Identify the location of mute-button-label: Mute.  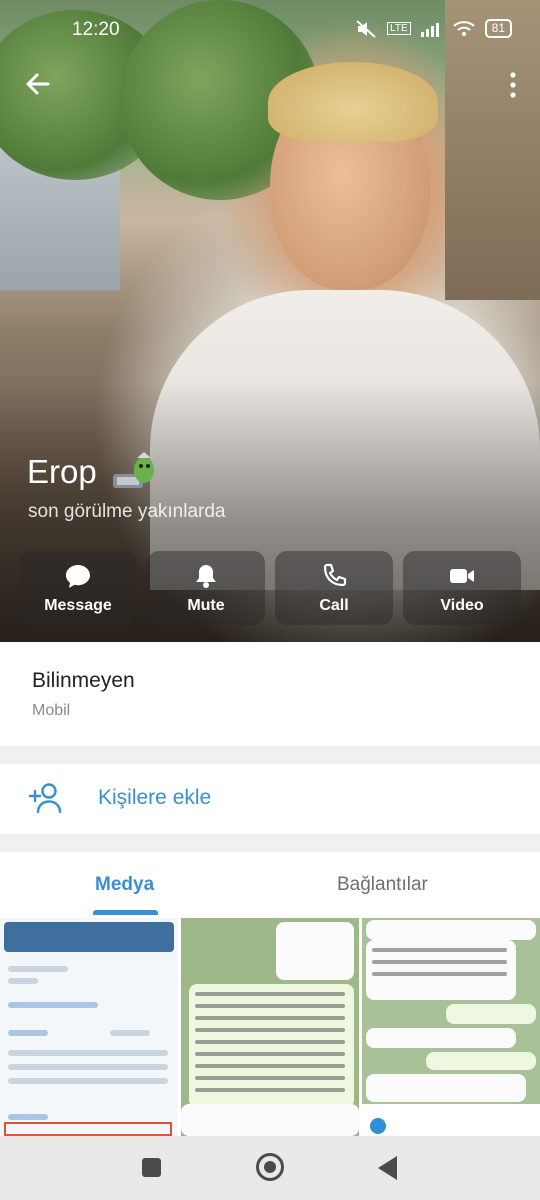
(206, 605).